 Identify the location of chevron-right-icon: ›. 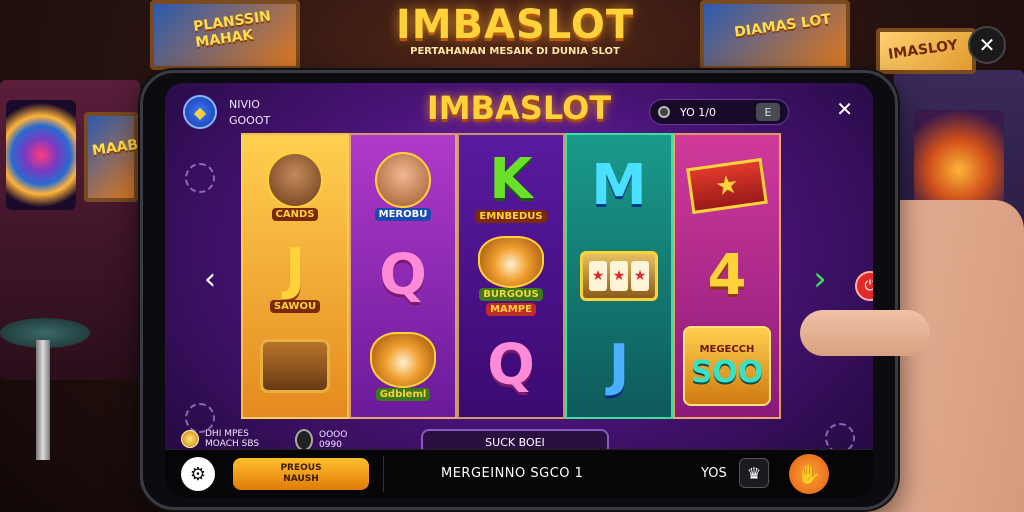
(820, 279).